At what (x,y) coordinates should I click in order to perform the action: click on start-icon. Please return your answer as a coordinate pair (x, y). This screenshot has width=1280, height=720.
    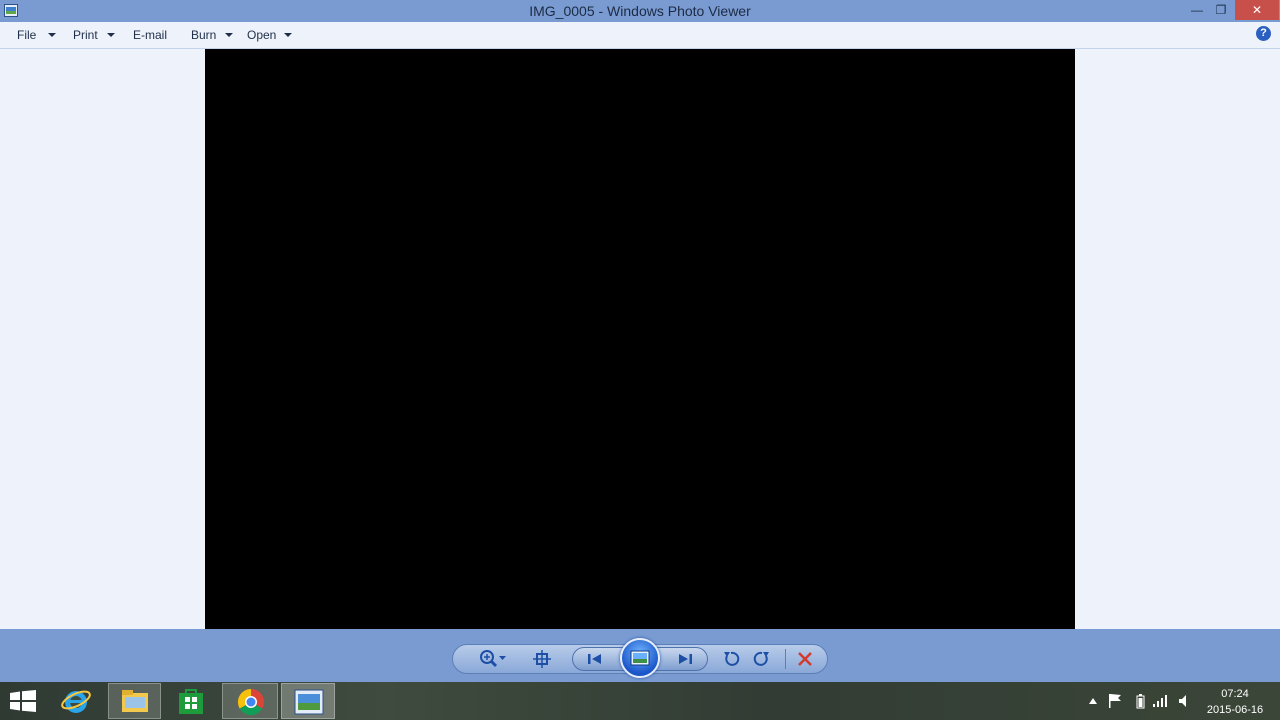
    Looking at the image, I should click on (23, 701).